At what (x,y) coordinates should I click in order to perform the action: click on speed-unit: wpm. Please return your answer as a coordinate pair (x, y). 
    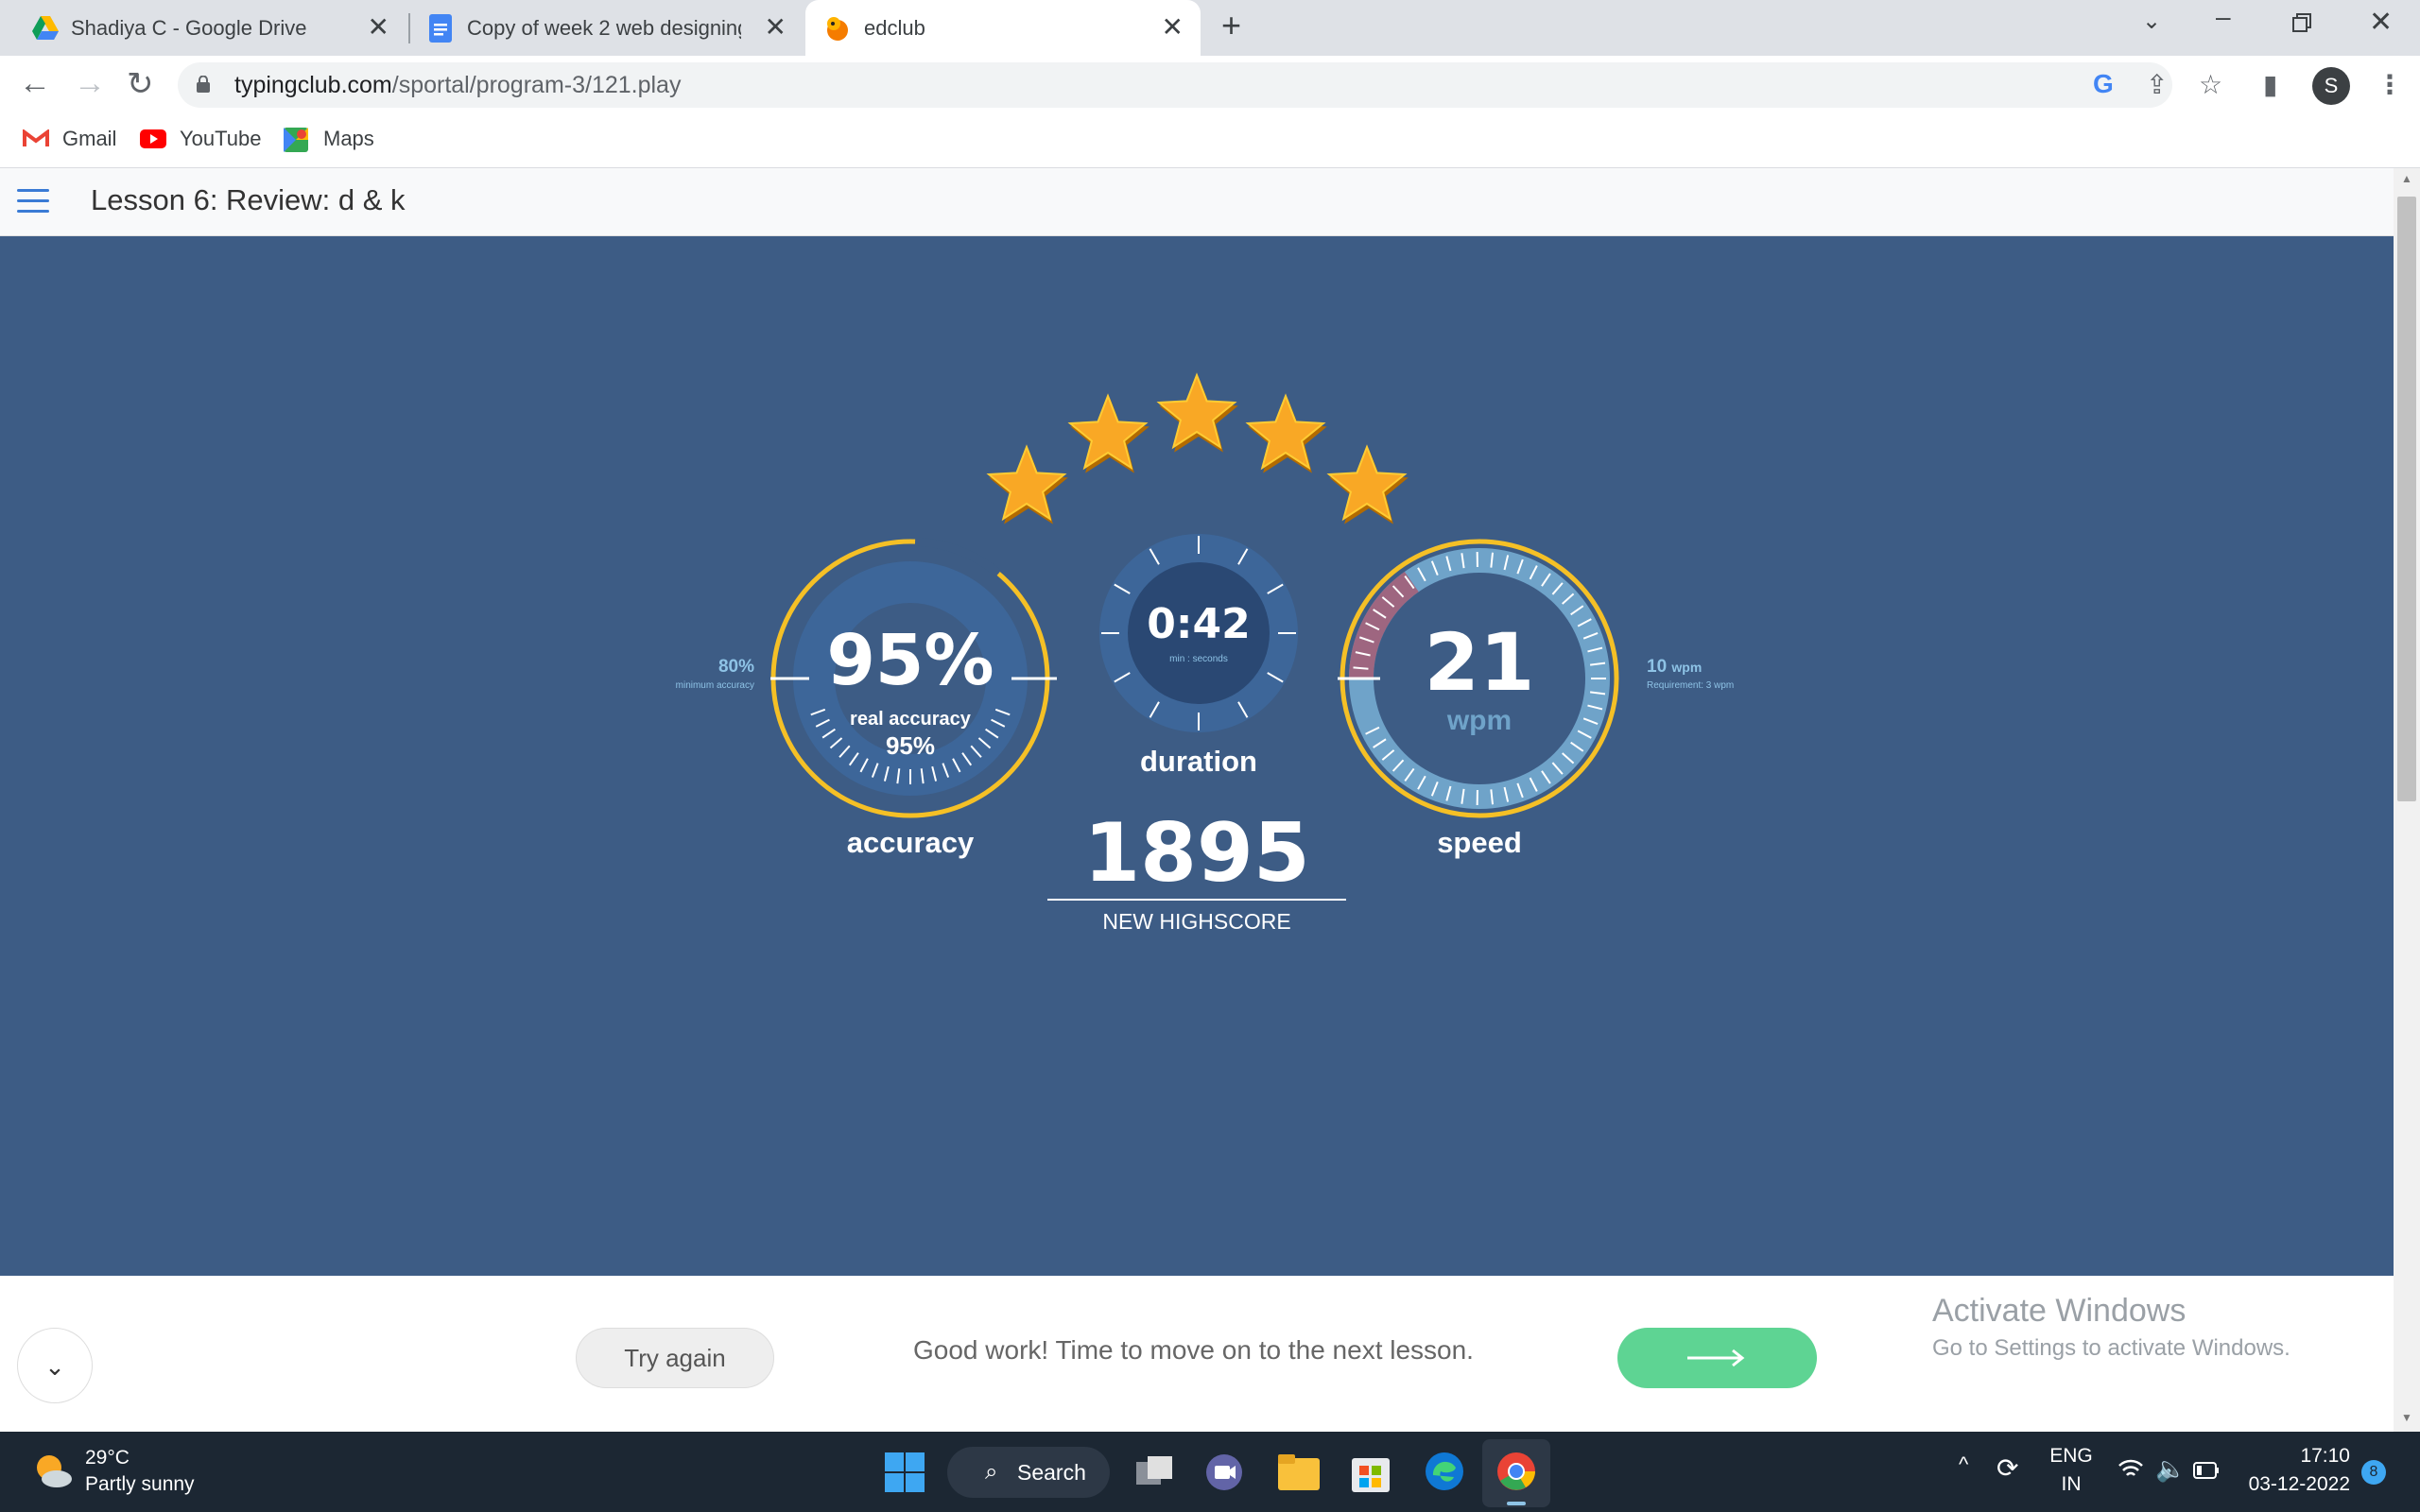
    Looking at the image, I should click on (1479, 720).